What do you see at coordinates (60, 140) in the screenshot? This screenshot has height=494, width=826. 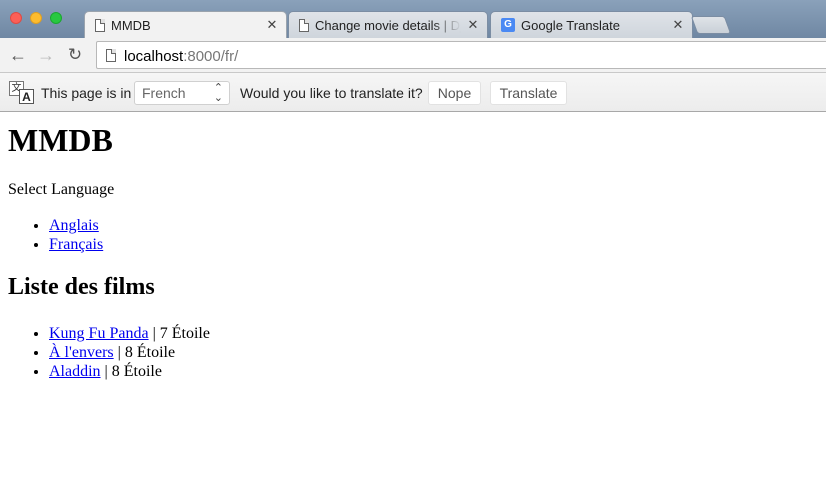 I see `page-title: MMDB` at bounding box center [60, 140].